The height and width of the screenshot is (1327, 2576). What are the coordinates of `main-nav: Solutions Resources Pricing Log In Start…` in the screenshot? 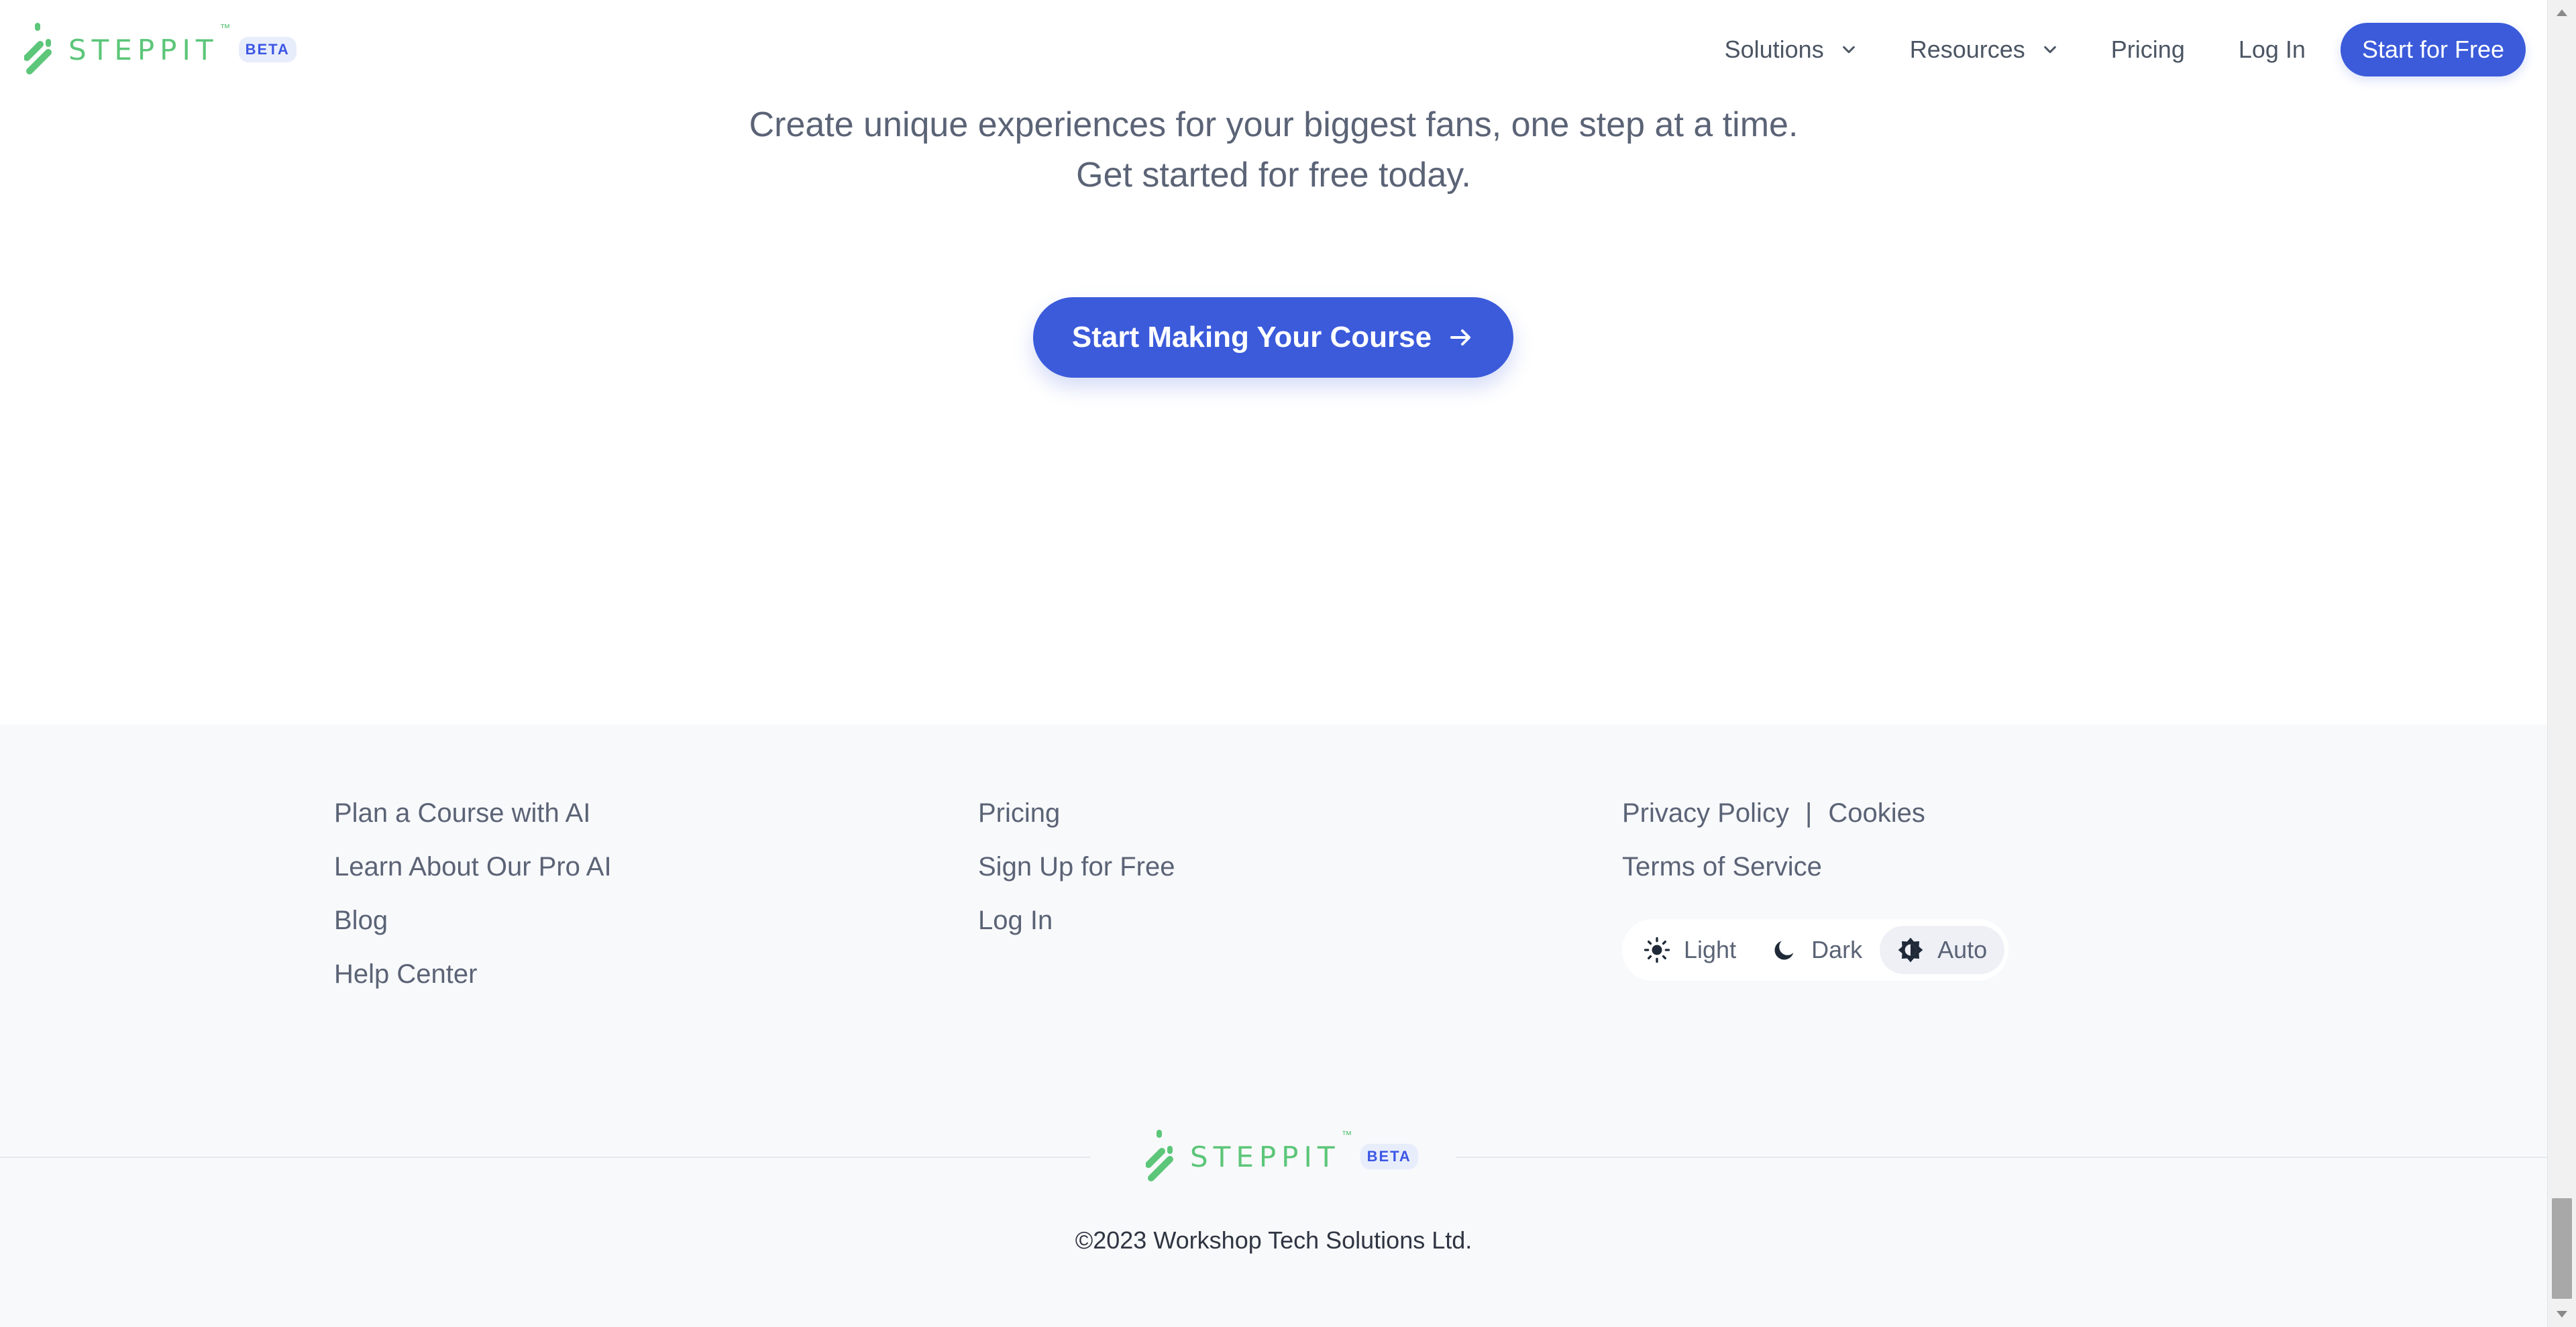 It's located at (2125, 49).